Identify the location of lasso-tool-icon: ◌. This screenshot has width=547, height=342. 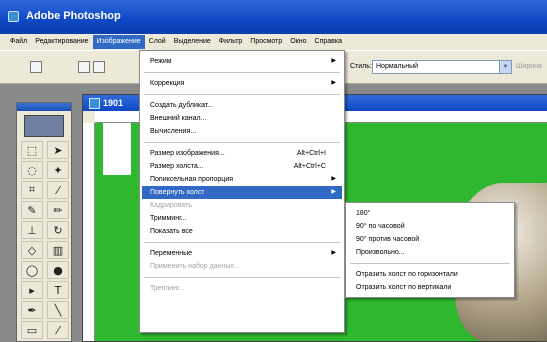
(32, 170).